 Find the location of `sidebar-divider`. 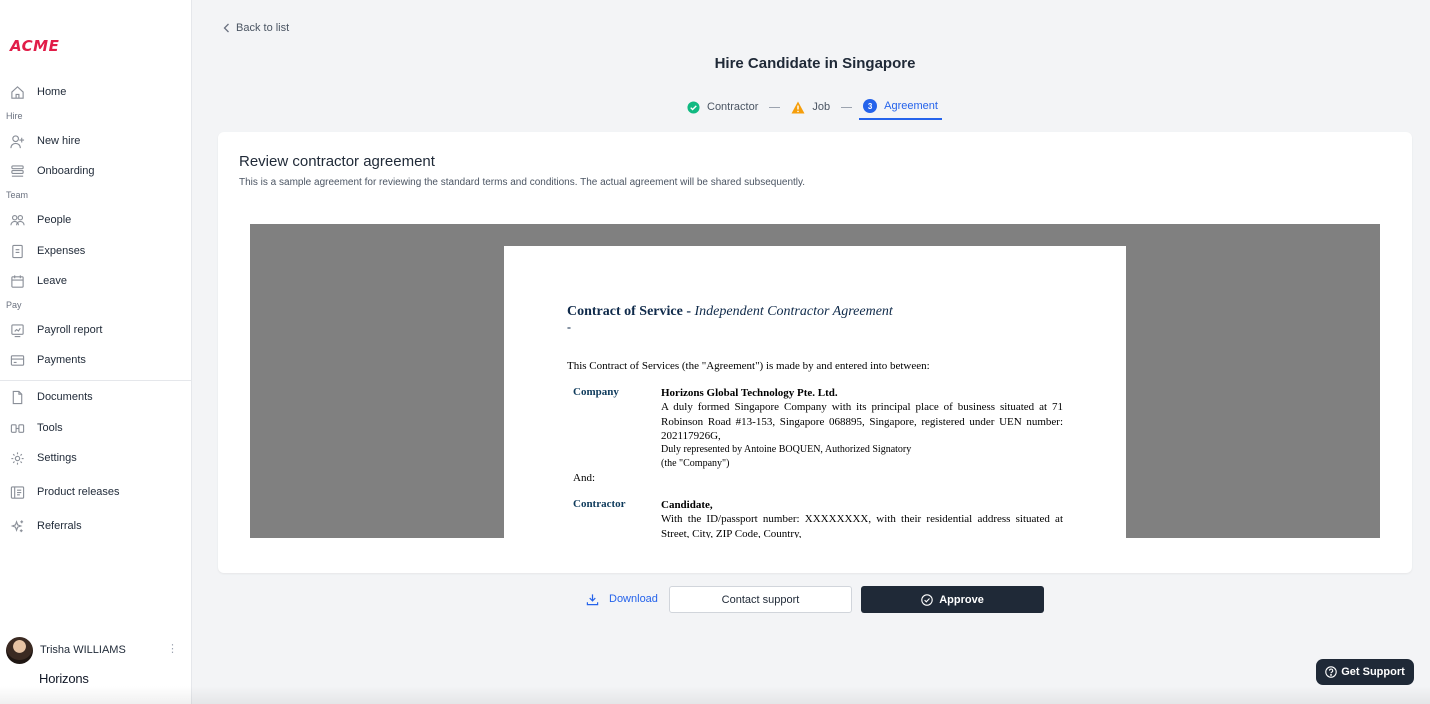

sidebar-divider is located at coordinates (96, 380).